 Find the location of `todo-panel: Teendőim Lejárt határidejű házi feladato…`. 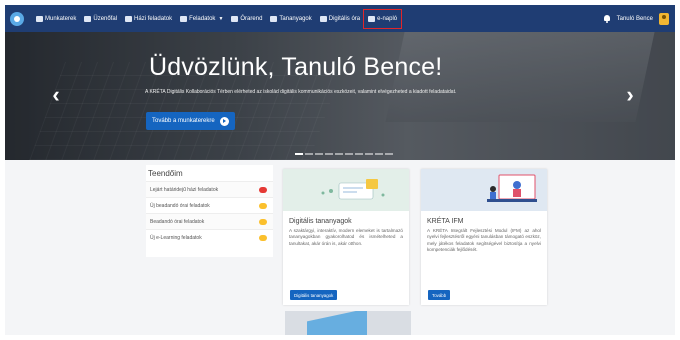

todo-panel: Teendőim Lejárt határidejű házi feladato… is located at coordinates (209, 211).